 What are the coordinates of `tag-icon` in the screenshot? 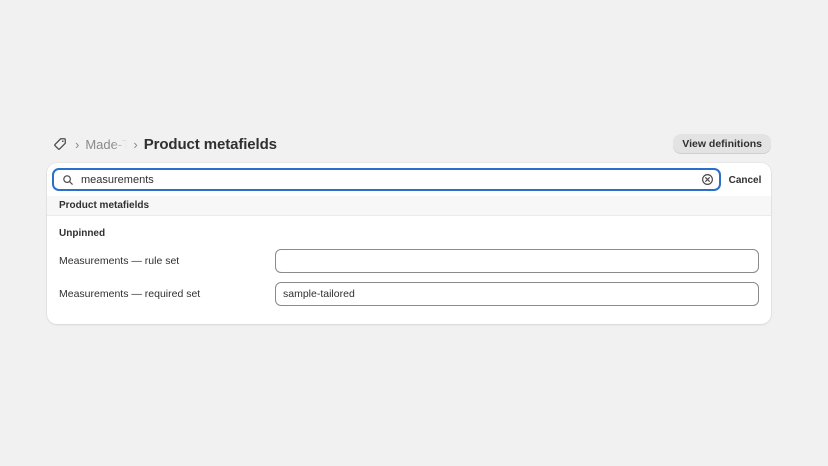 It's located at (60, 144).